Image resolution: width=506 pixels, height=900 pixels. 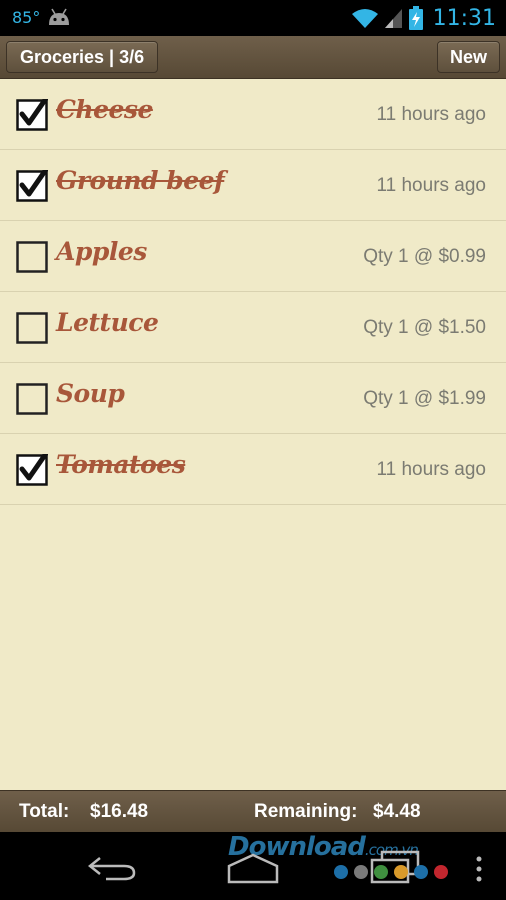 What do you see at coordinates (44, 811) in the screenshot?
I see `total-label: Total:` at bounding box center [44, 811].